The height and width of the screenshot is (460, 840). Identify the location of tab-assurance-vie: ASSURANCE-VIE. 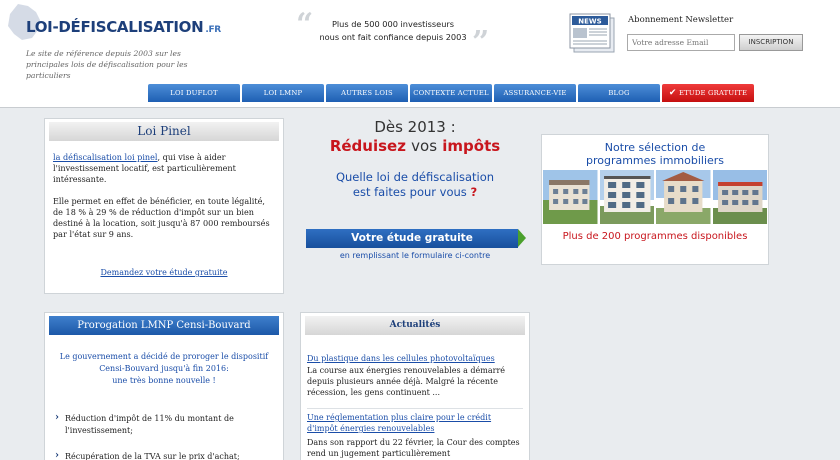
(535, 93).